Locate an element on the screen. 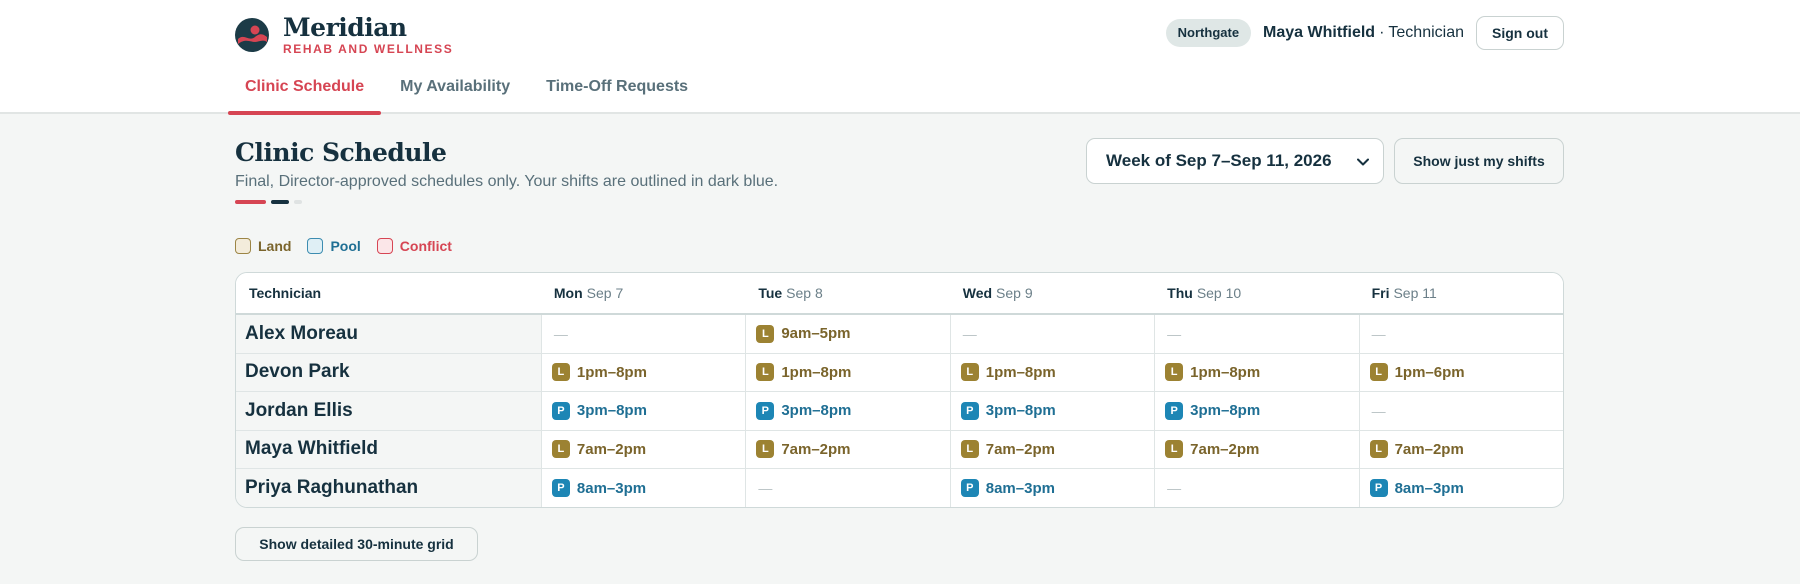  chevron-down-icon is located at coordinates (1363, 161).